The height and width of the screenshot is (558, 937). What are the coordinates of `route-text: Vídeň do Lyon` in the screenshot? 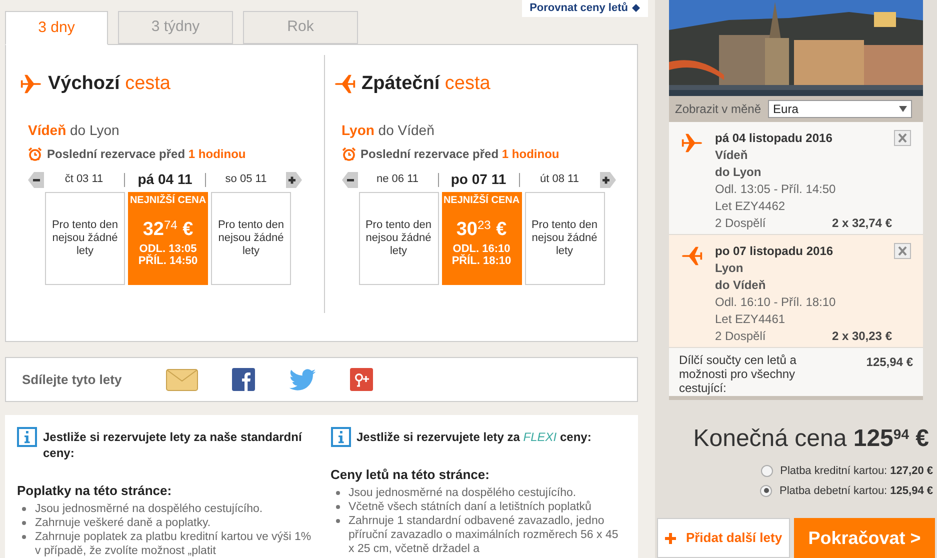 It's located at (73, 130).